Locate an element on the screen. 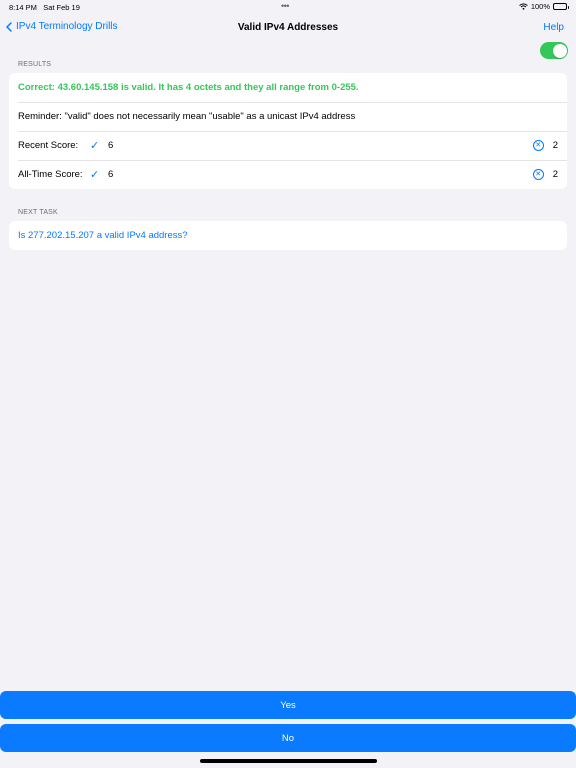  alltime-correct-count: 6 is located at coordinates (111, 174).